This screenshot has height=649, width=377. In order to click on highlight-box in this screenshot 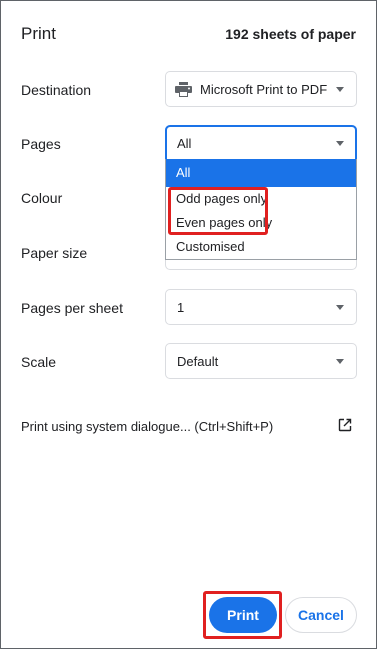, I will do `click(218, 211)`.